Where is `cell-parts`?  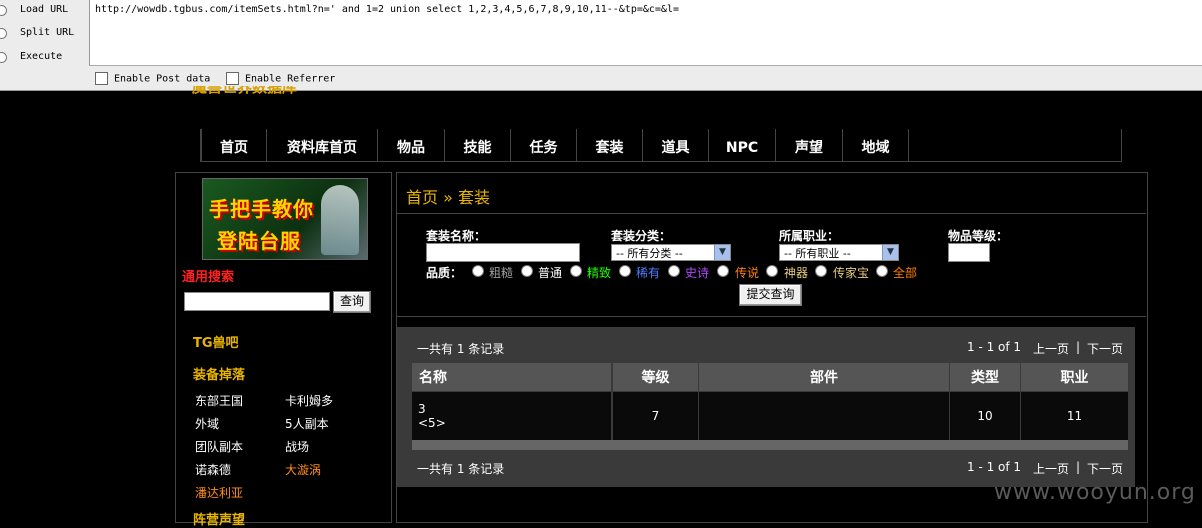
cell-parts is located at coordinates (824, 416).